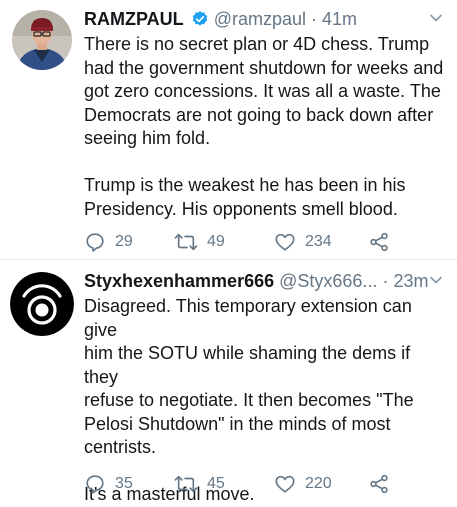 The height and width of the screenshot is (507, 457). I want to click on verified-badge-icon, so click(200, 22).